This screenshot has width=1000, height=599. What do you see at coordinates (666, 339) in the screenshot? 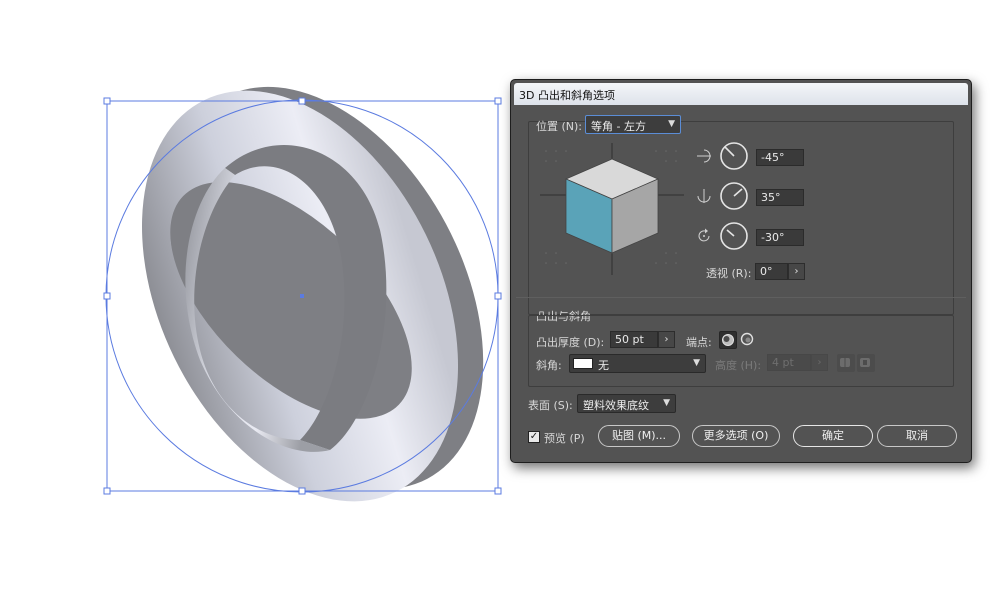
I see `depth-stepper: ›` at bounding box center [666, 339].